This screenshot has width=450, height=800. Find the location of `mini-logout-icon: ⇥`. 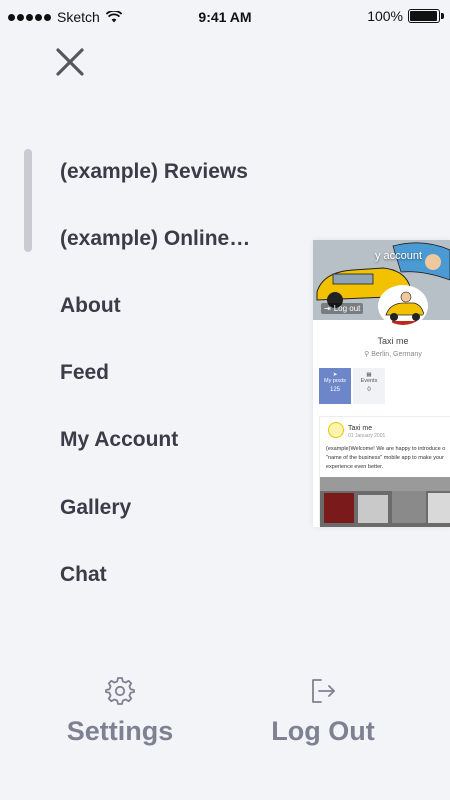

mini-logout-icon: ⇥ is located at coordinates (327, 308).